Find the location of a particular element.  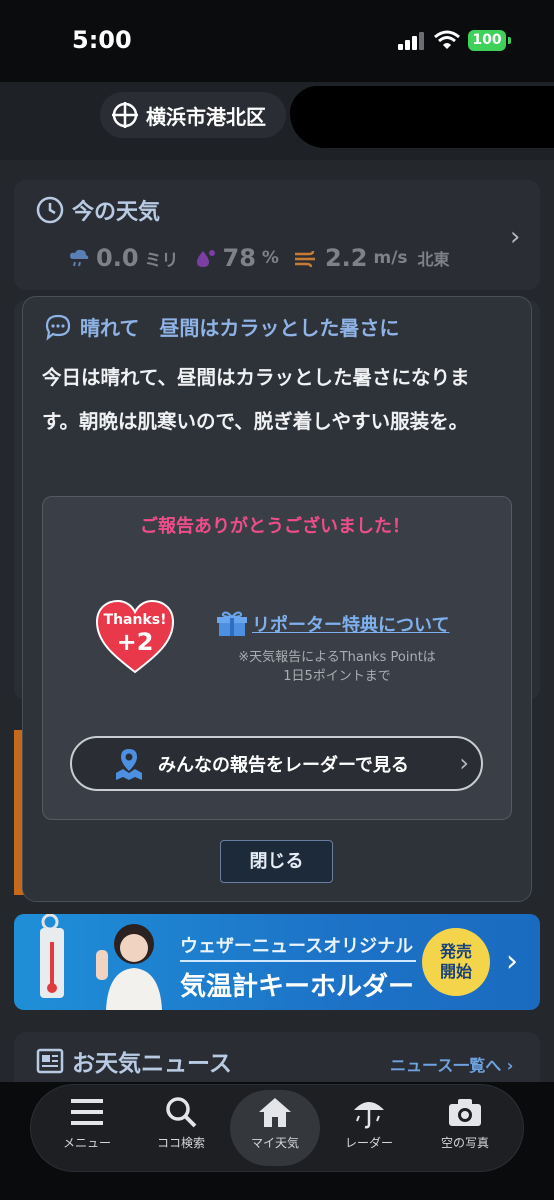

badge-line-1: 発売 is located at coordinates (455, 951).